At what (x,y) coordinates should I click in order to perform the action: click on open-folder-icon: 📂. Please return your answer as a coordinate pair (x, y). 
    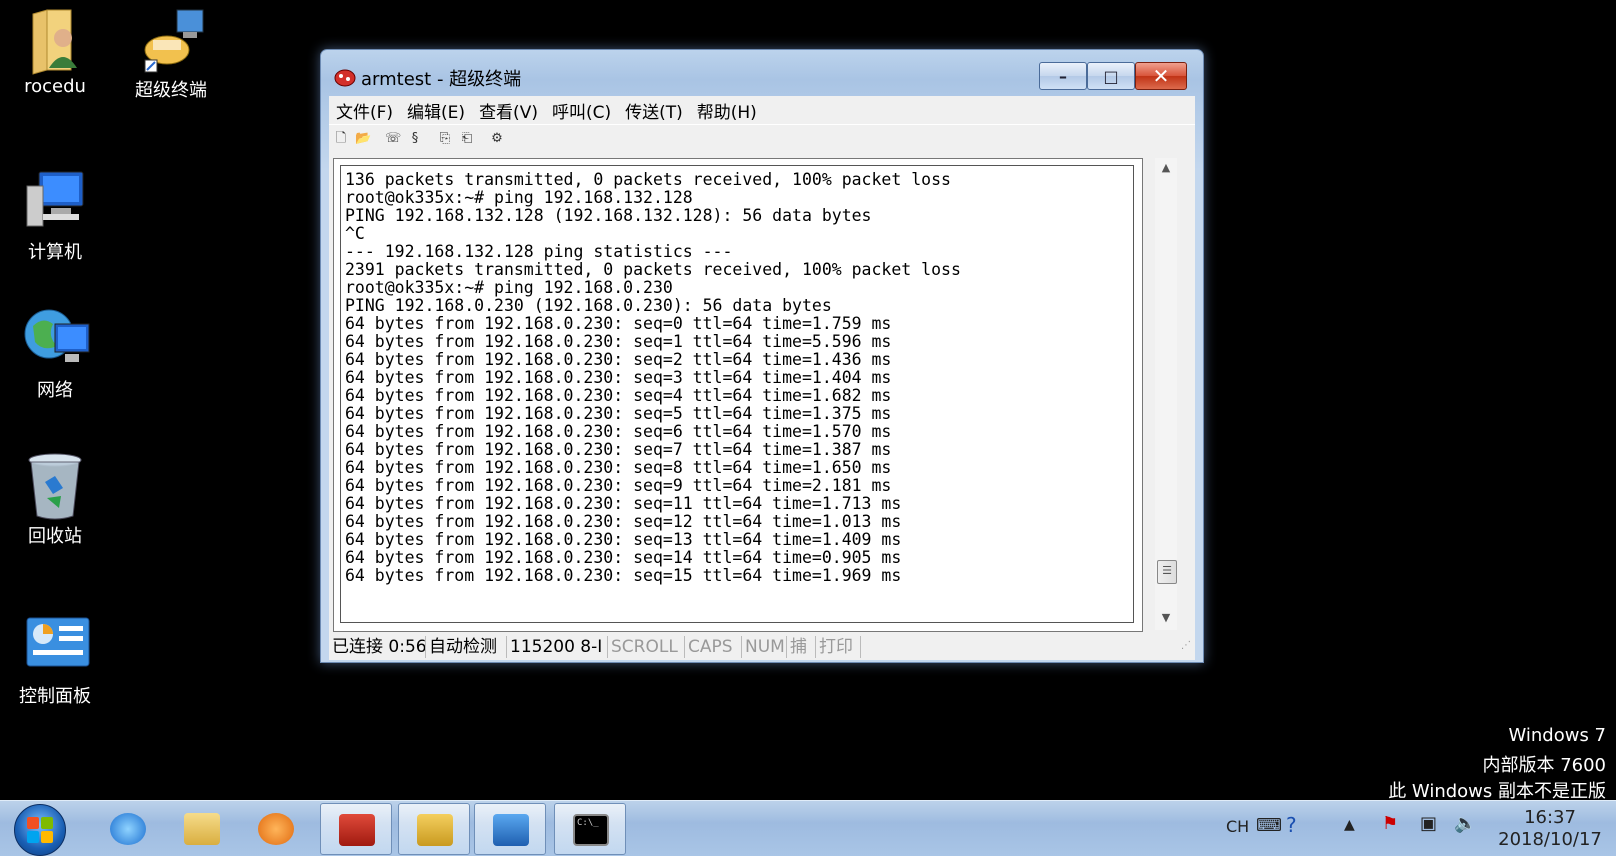
    Looking at the image, I should click on (363, 139).